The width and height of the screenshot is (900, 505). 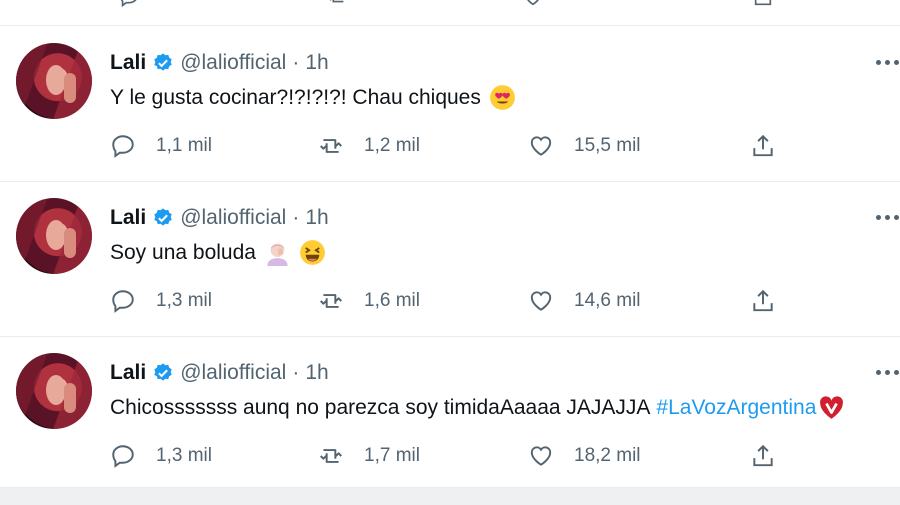 I want to click on tweet-text: Soy una boluda, so click(x=218, y=252).